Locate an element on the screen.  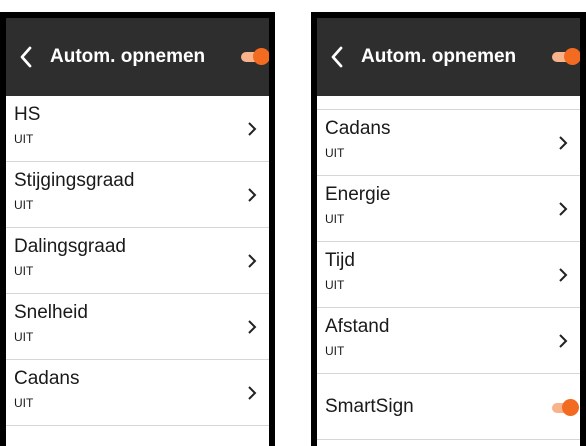
list-item-smartsign: SmartSign is located at coordinates (448, 407).